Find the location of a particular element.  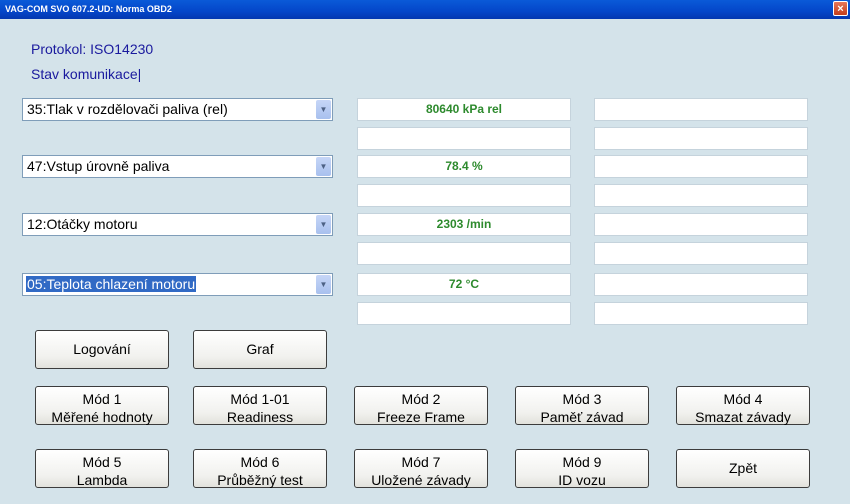

mode-1-button: Mód 1 Měřené hodnoty is located at coordinates (102, 405).